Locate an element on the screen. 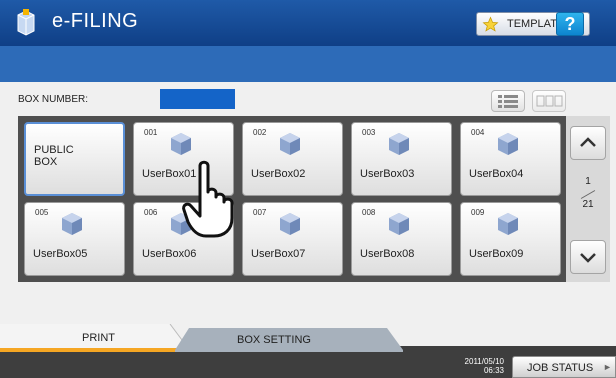  chevron-down-icon is located at coordinates (588, 258).